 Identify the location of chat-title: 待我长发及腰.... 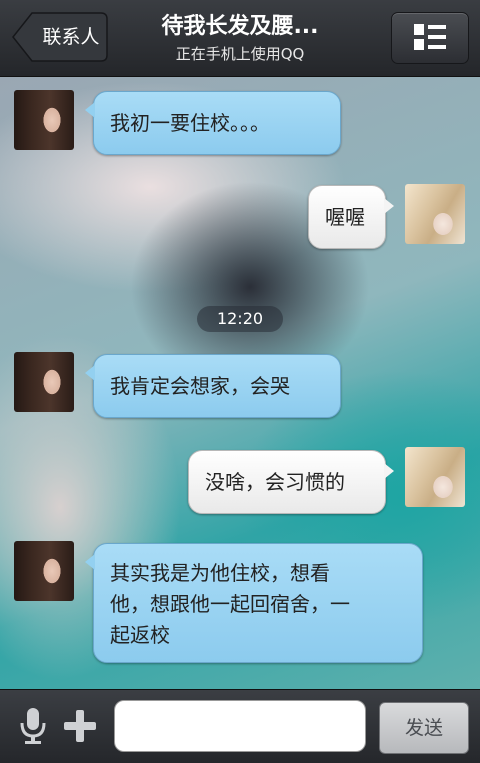
(240, 26).